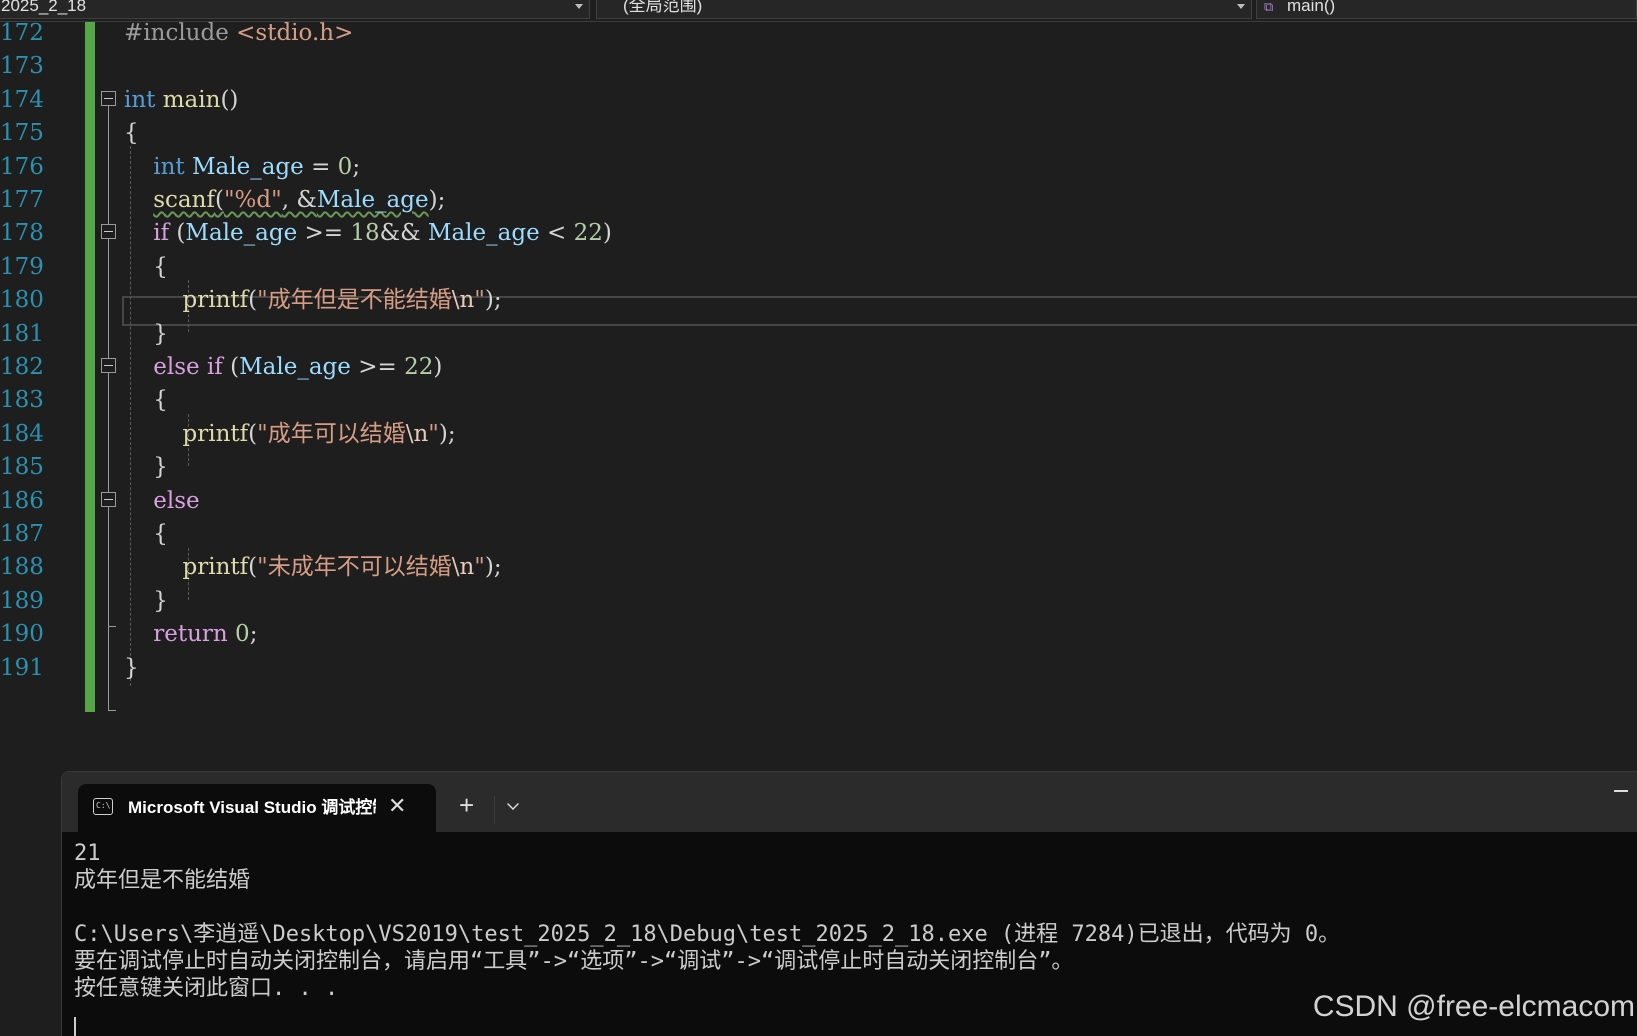 This screenshot has width=1637, height=1036. I want to click on code-line: 187 {, so click(818, 534).